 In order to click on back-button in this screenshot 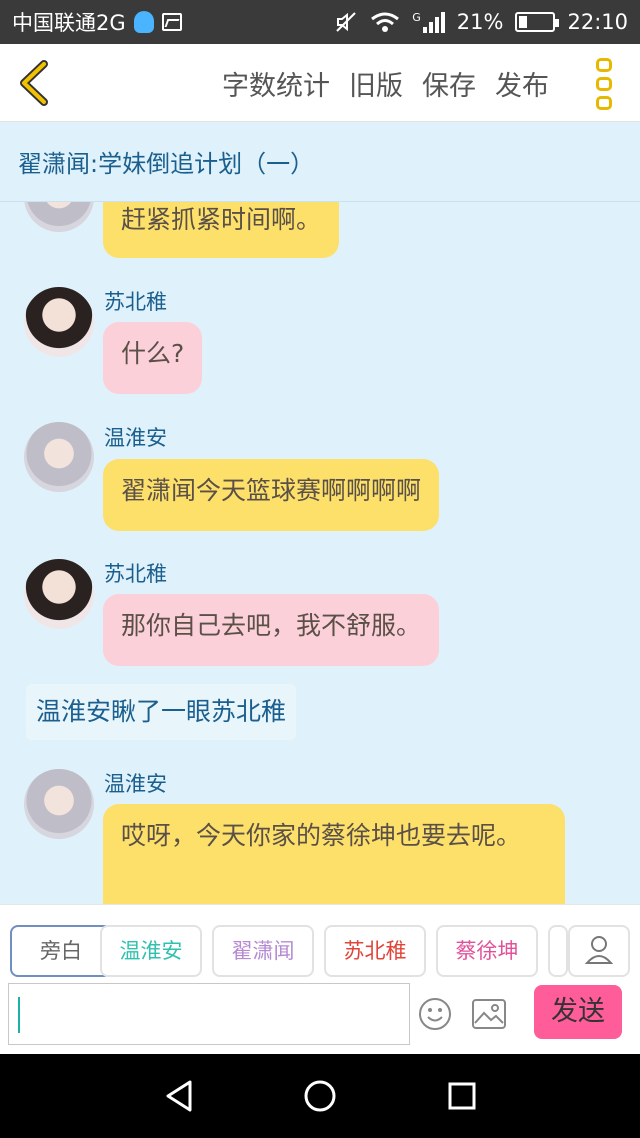, I will do `click(34, 83)`.